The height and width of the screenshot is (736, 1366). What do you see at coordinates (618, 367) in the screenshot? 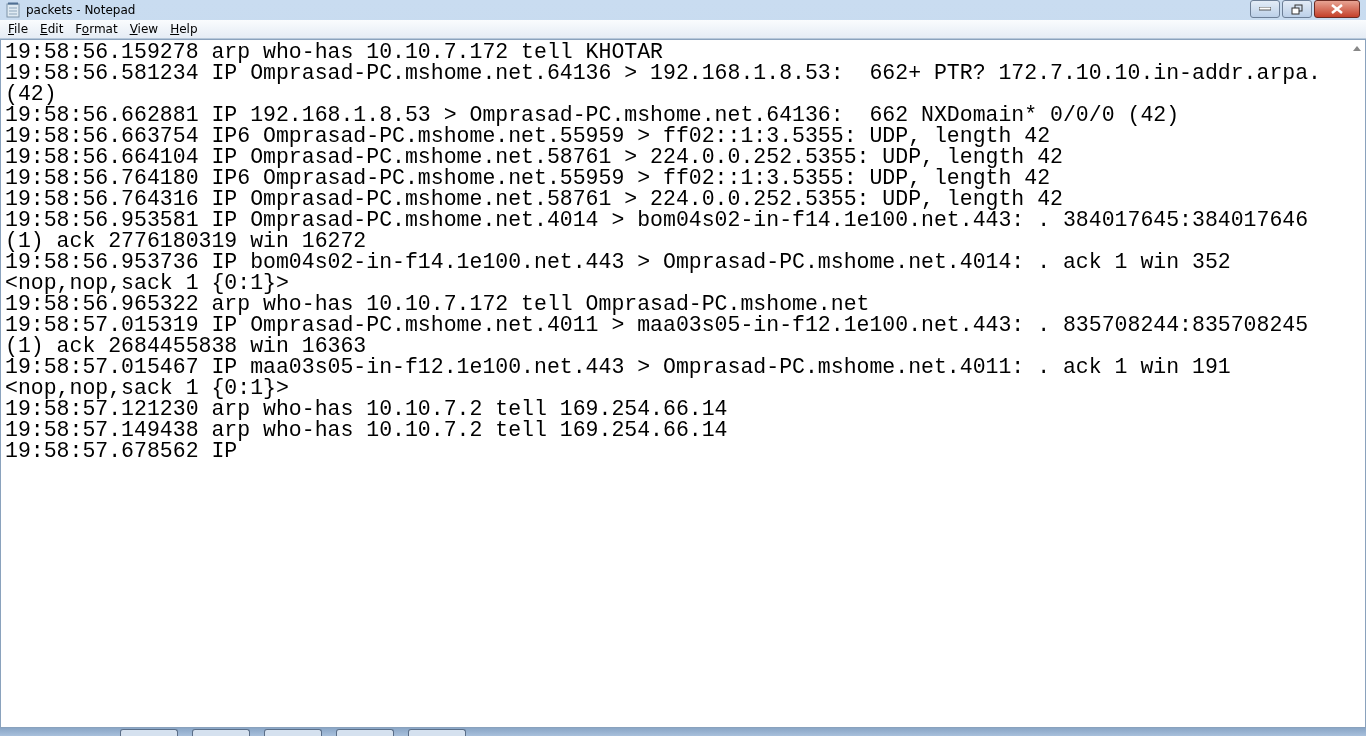
I see `text-line: 19:58:57.015467 IP maa03s05-in-f12.1e100.net.443 > Omprasad-PC.mshome.net.4011: . ack 1 win 191` at bounding box center [618, 367].